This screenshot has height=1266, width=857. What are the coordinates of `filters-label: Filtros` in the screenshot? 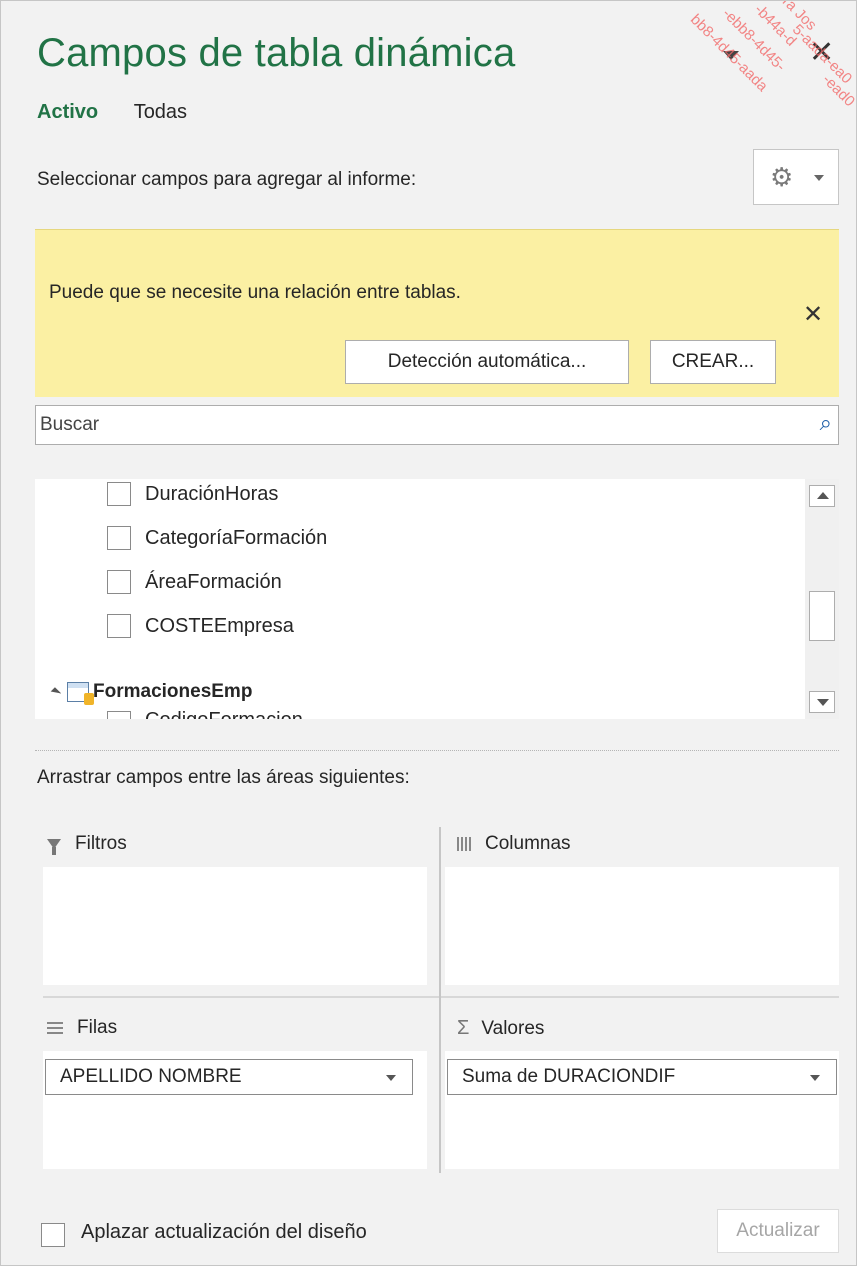 It's located at (101, 843).